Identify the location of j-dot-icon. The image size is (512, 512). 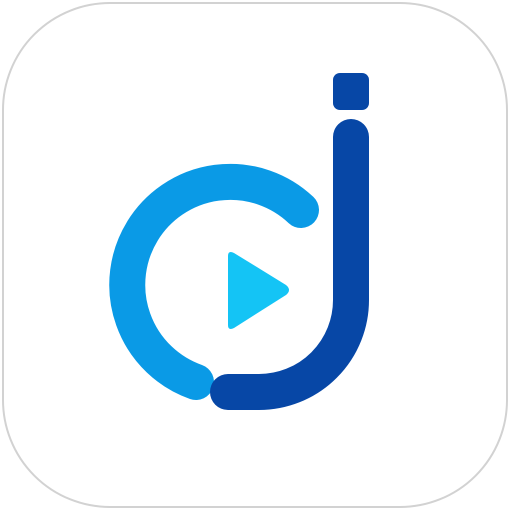
(351, 91).